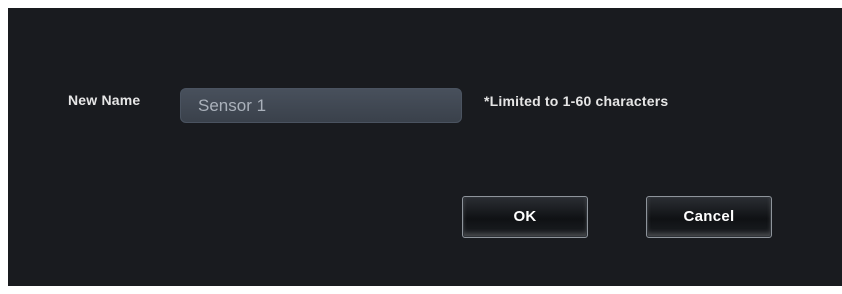 This screenshot has width=842, height=294. What do you see at coordinates (709, 217) in the screenshot?
I see `cancel-button: Cancel` at bounding box center [709, 217].